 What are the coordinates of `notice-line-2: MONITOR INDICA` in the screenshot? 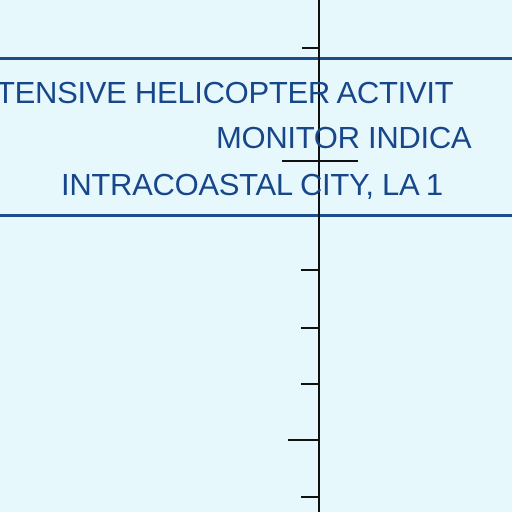 It's located at (344, 137).